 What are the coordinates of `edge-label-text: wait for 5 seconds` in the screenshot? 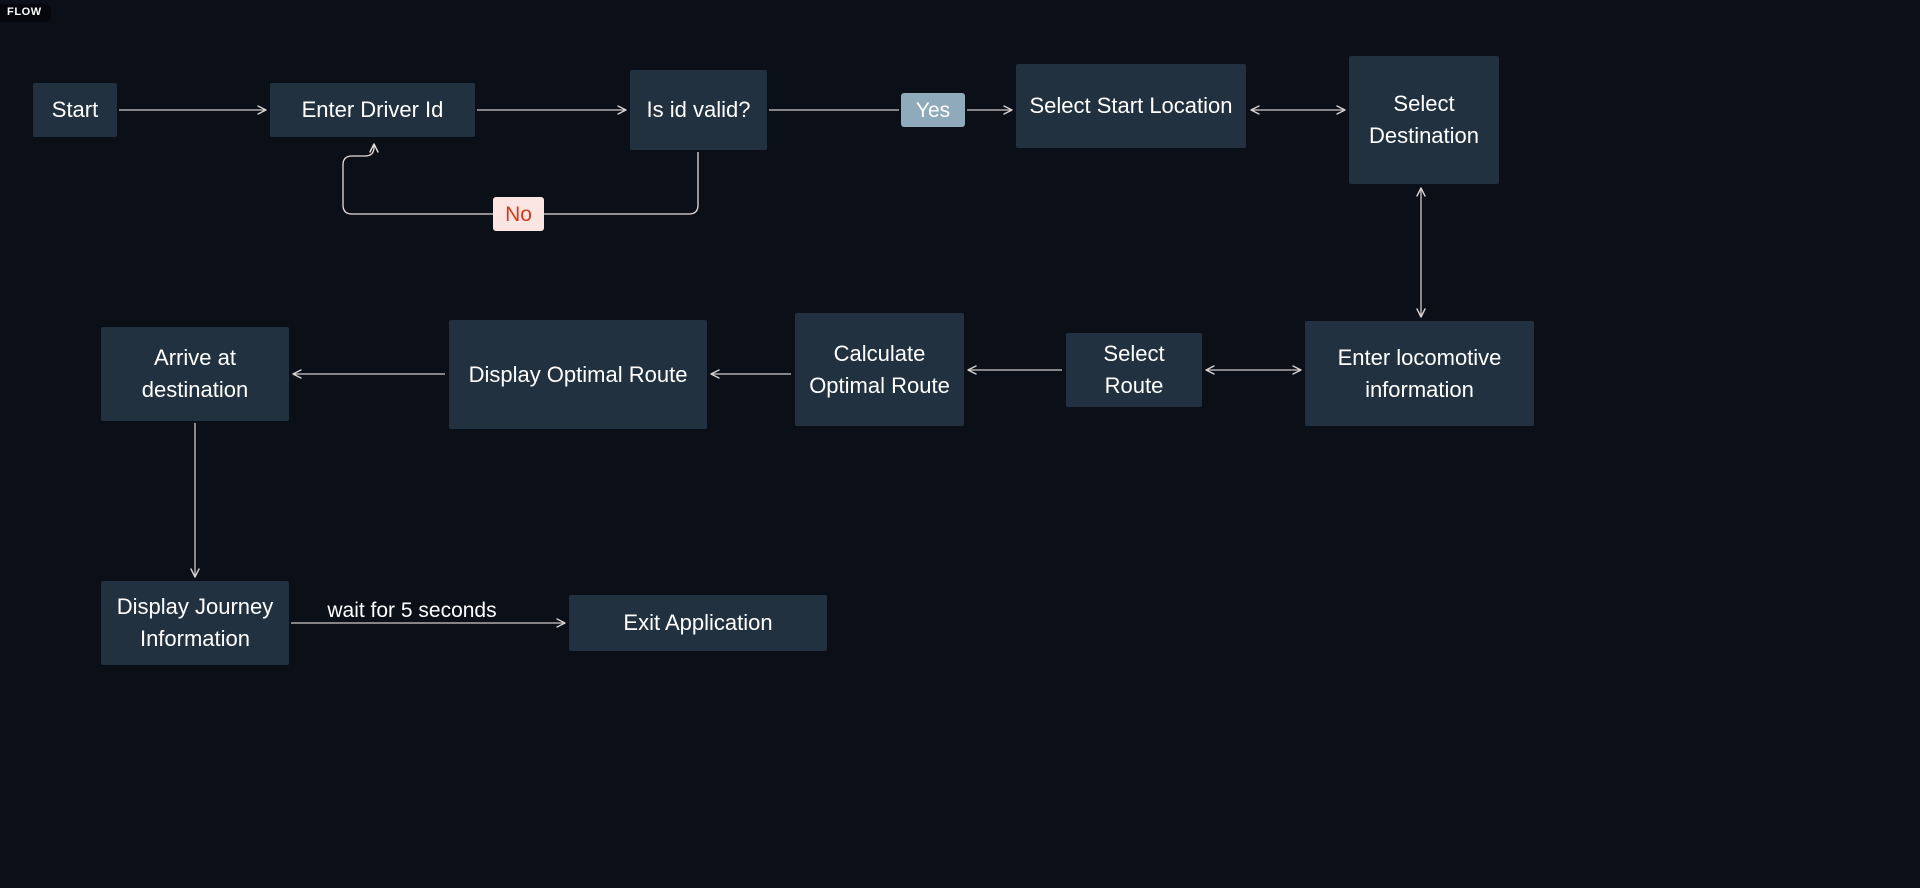 It's located at (412, 610).